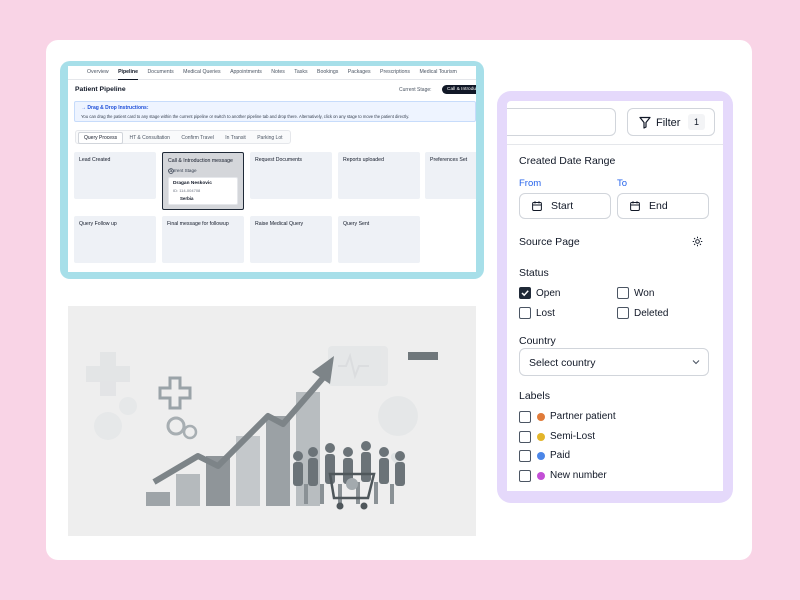 This screenshot has width=800, height=600. What do you see at coordinates (101, 138) in the screenshot?
I see `subtab-query-process: Query Process` at bounding box center [101, 138].